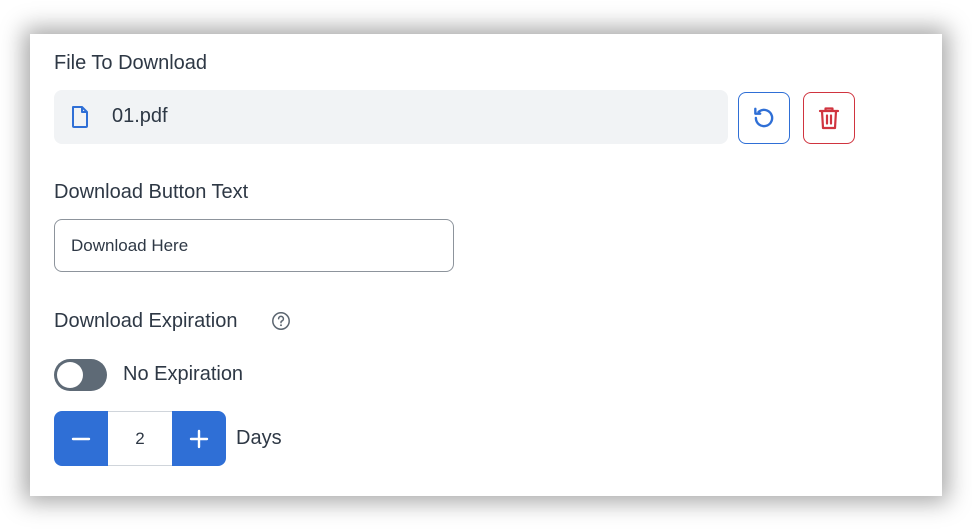 This screenshot has height=532, width=972. Describe the element at coordinates (254, 245) in the screenshot. I see `download-button-text-input` at that location.